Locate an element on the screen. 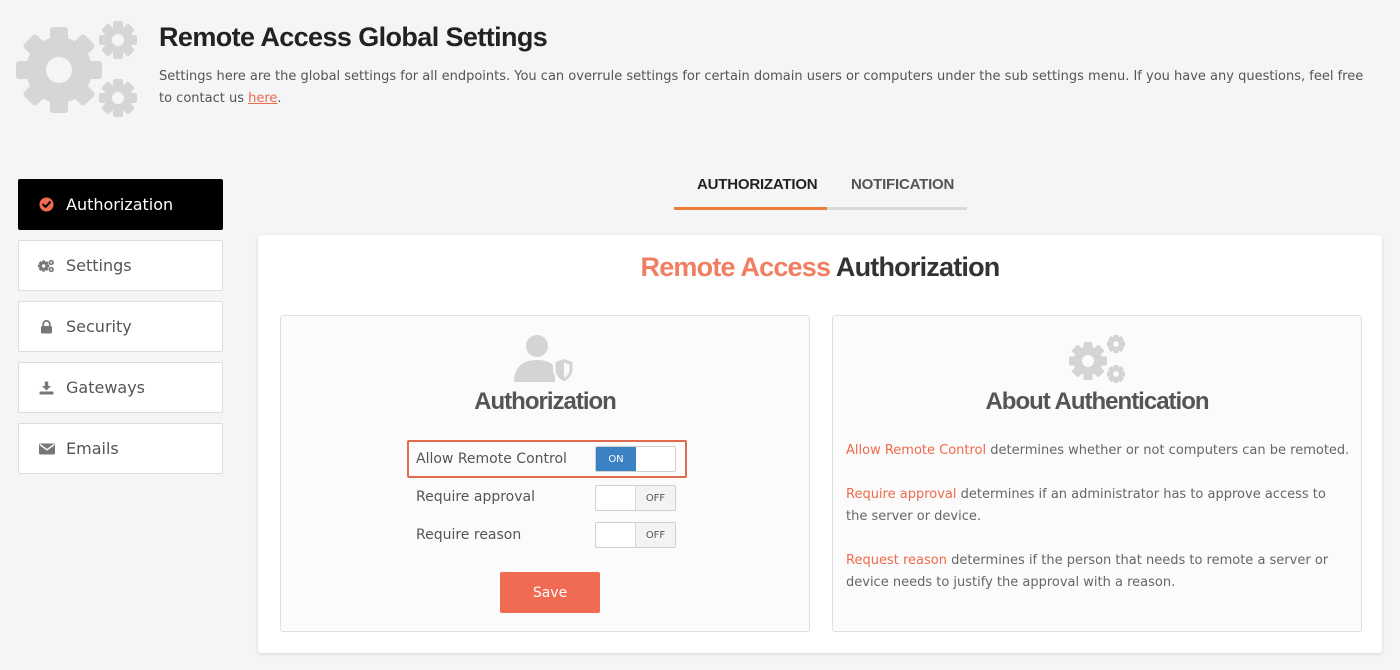 The image size is (1400, 670). require-reason-toggle: OFF is located at coordinates (635, 535).